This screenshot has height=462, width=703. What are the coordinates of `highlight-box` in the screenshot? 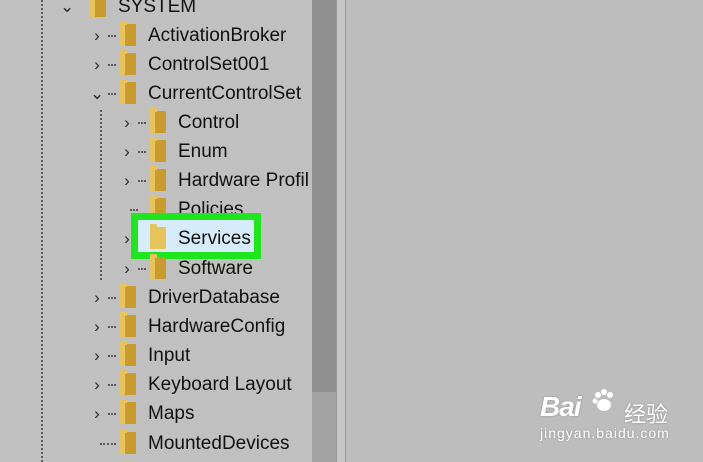 It's located at (196, 236).